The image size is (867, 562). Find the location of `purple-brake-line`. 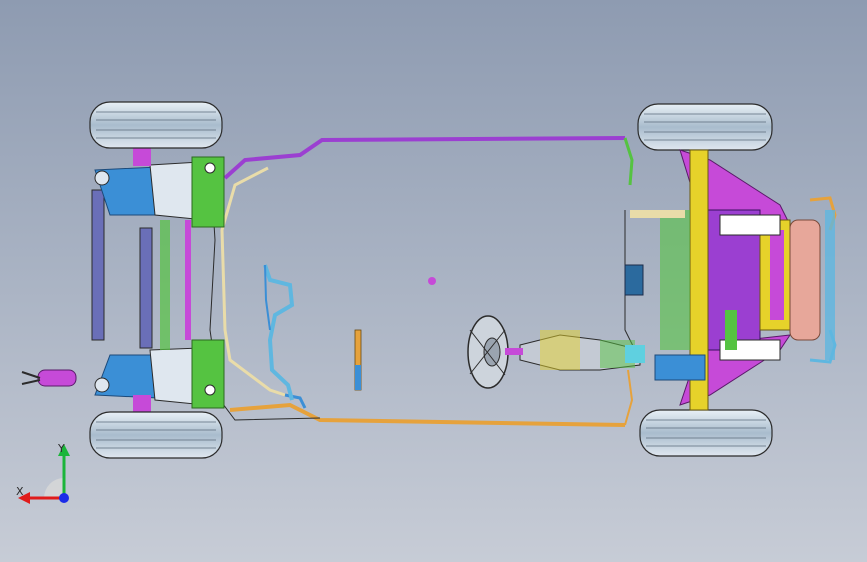

purple-brake-line is located at coordinates (428, 161).